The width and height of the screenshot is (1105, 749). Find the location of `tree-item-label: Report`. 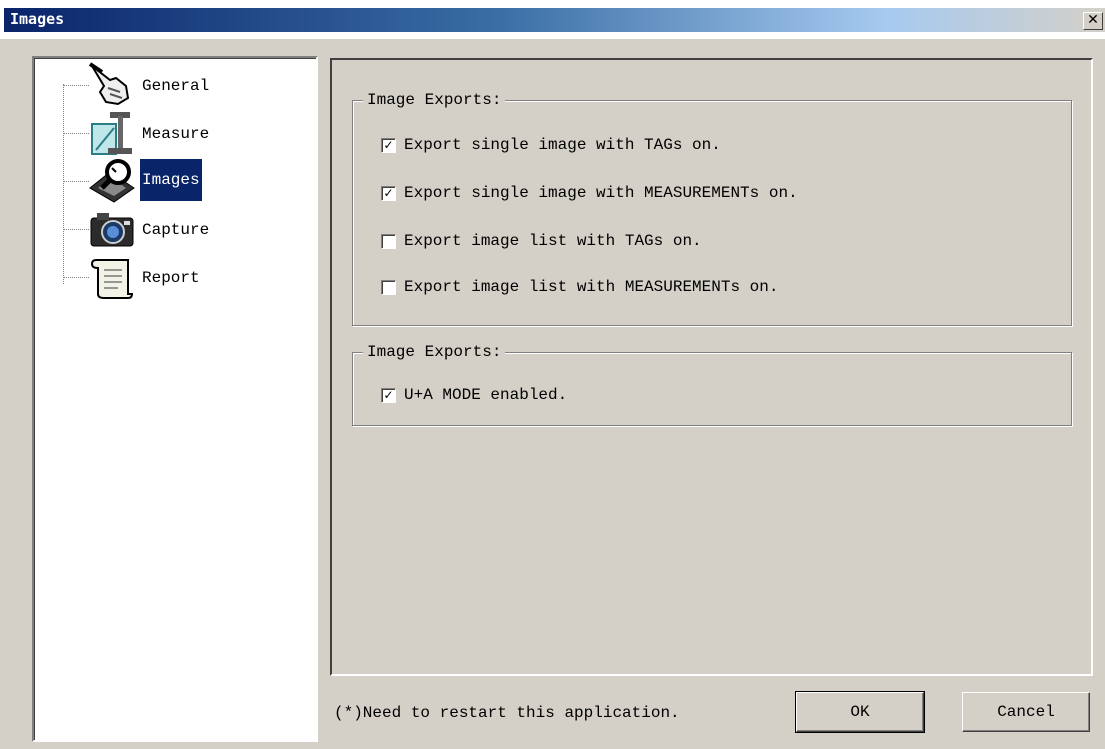

tree-item-label: Report is located at coordinates (171, 278).